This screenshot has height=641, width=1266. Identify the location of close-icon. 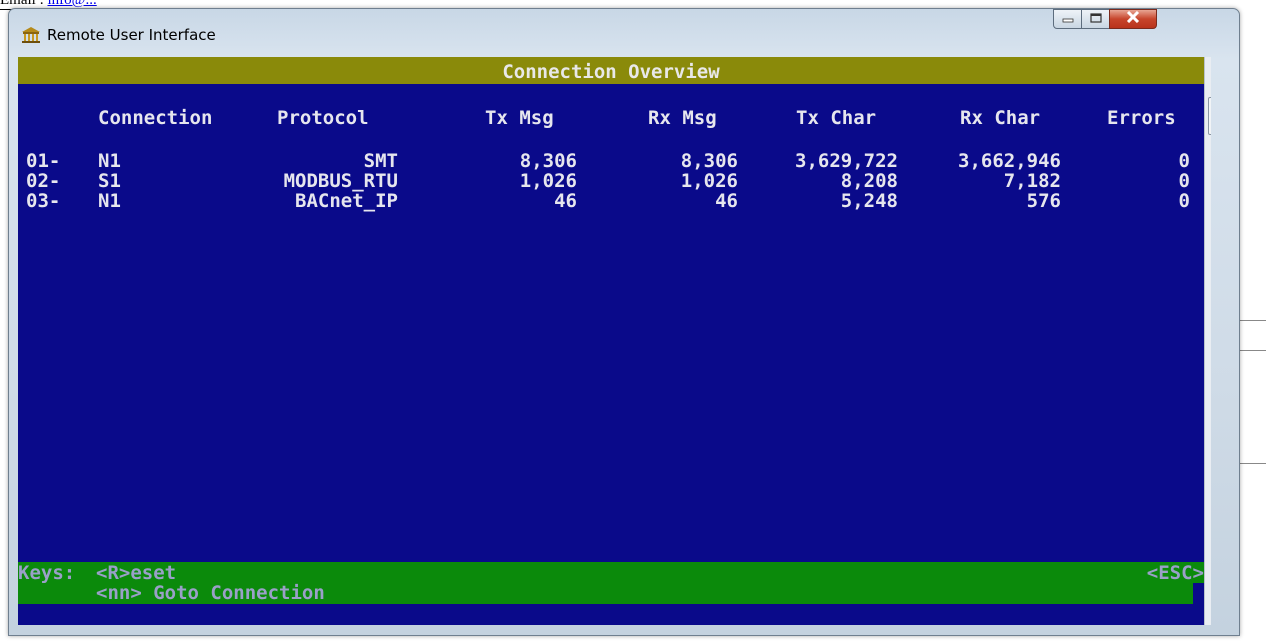
(1133, 19).